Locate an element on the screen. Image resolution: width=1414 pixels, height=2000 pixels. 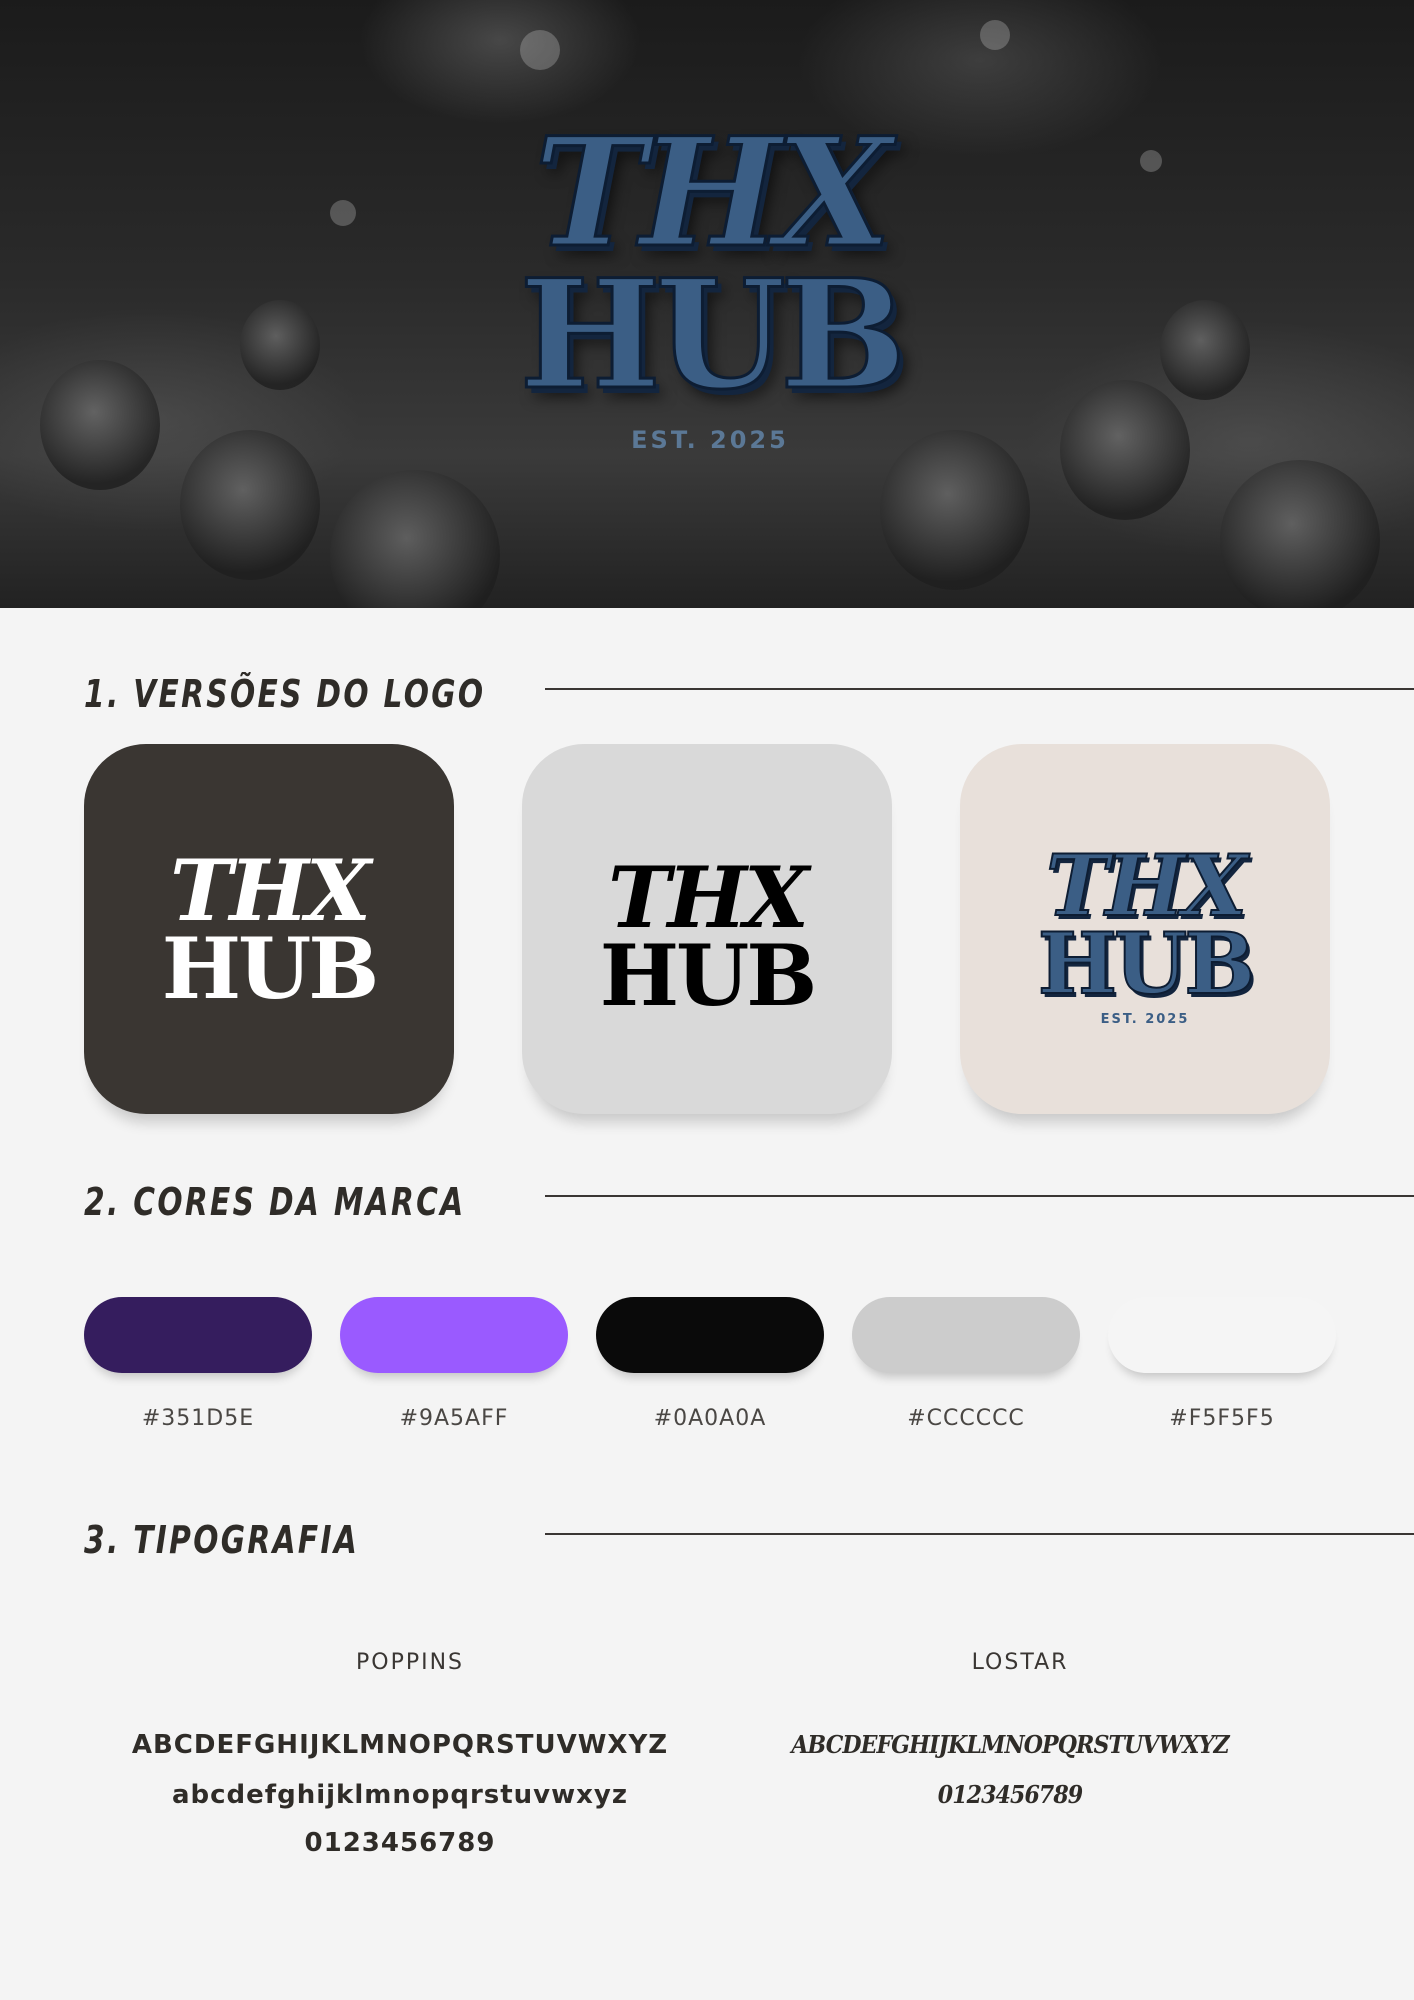
color-hex-label: #0A0A0A is located at coordinates (710, 1418).